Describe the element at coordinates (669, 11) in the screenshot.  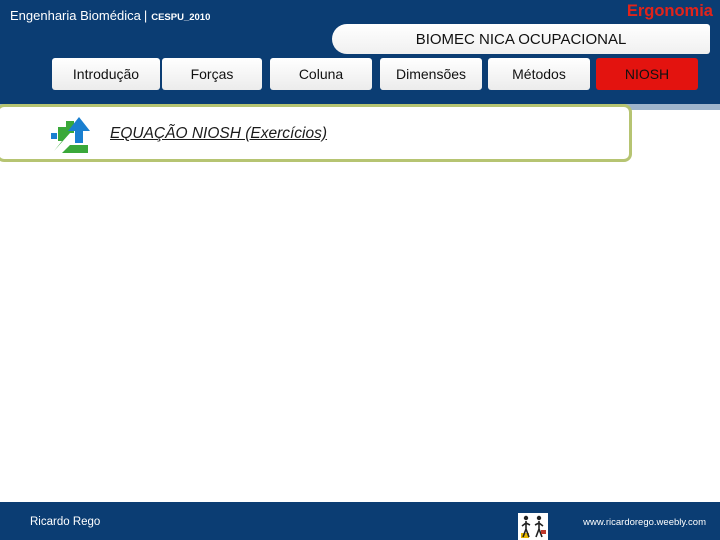
I see `brand-logo: Ergonomia` at that location.